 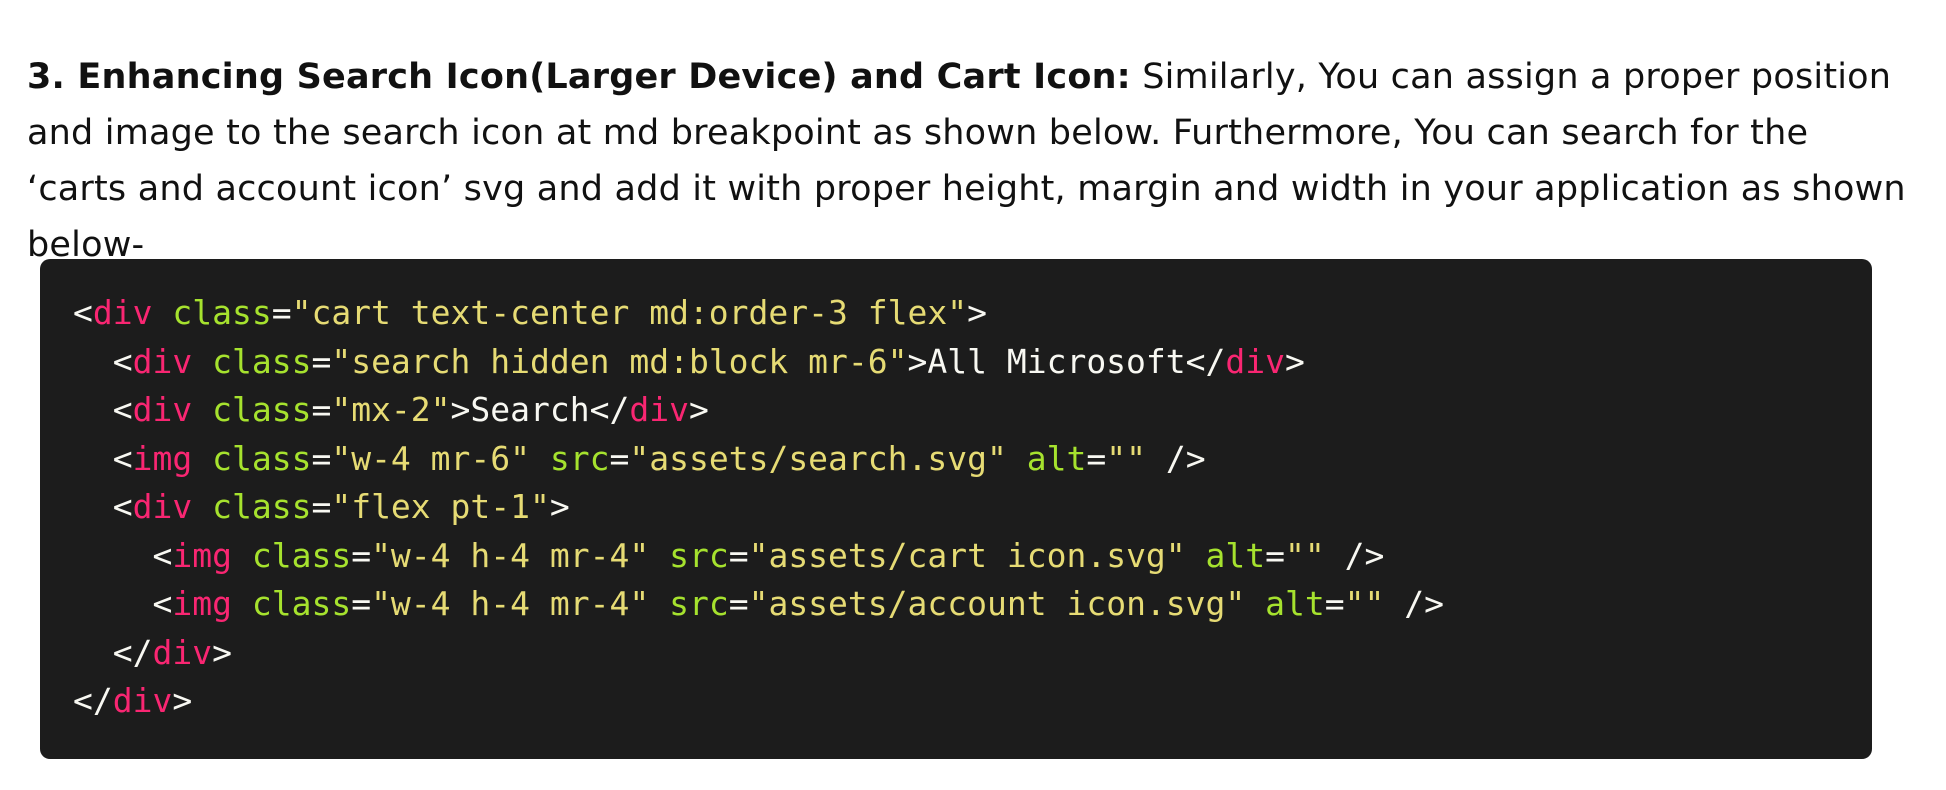 What do you see at coordinates (818, 458) in the screenshot?
I see `code-string: "assets/search.svg"` at bounding box center [818, 458].